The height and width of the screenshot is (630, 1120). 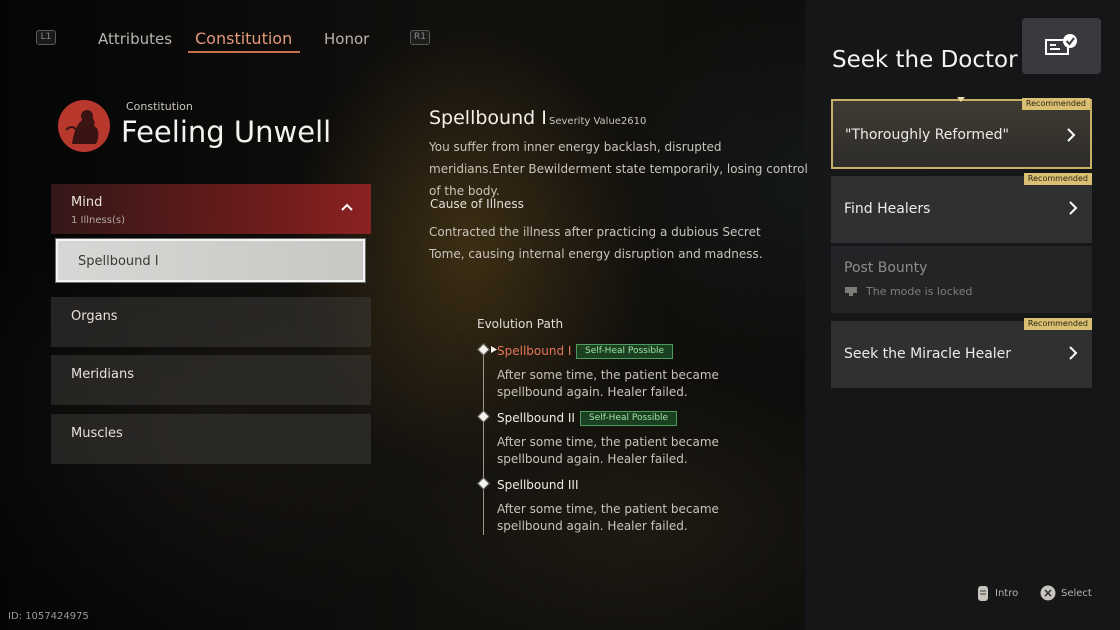 I want to click on option-find-healers: Recommended Find Healers, so click(x=961, y=208).